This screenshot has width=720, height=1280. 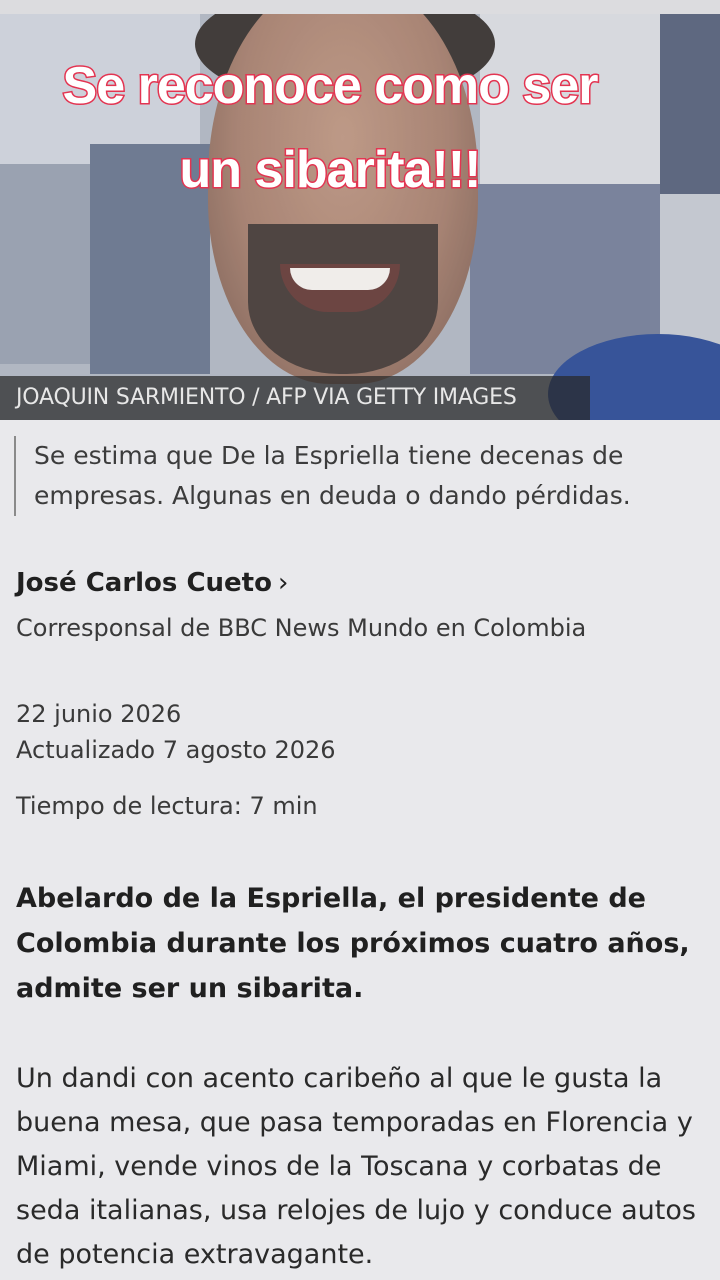 What do you see at coordinates (330, 170) in the screenshot?
I see `overlay-headline-line-2: un sibarita!!!` at bounding box center [330, 170].